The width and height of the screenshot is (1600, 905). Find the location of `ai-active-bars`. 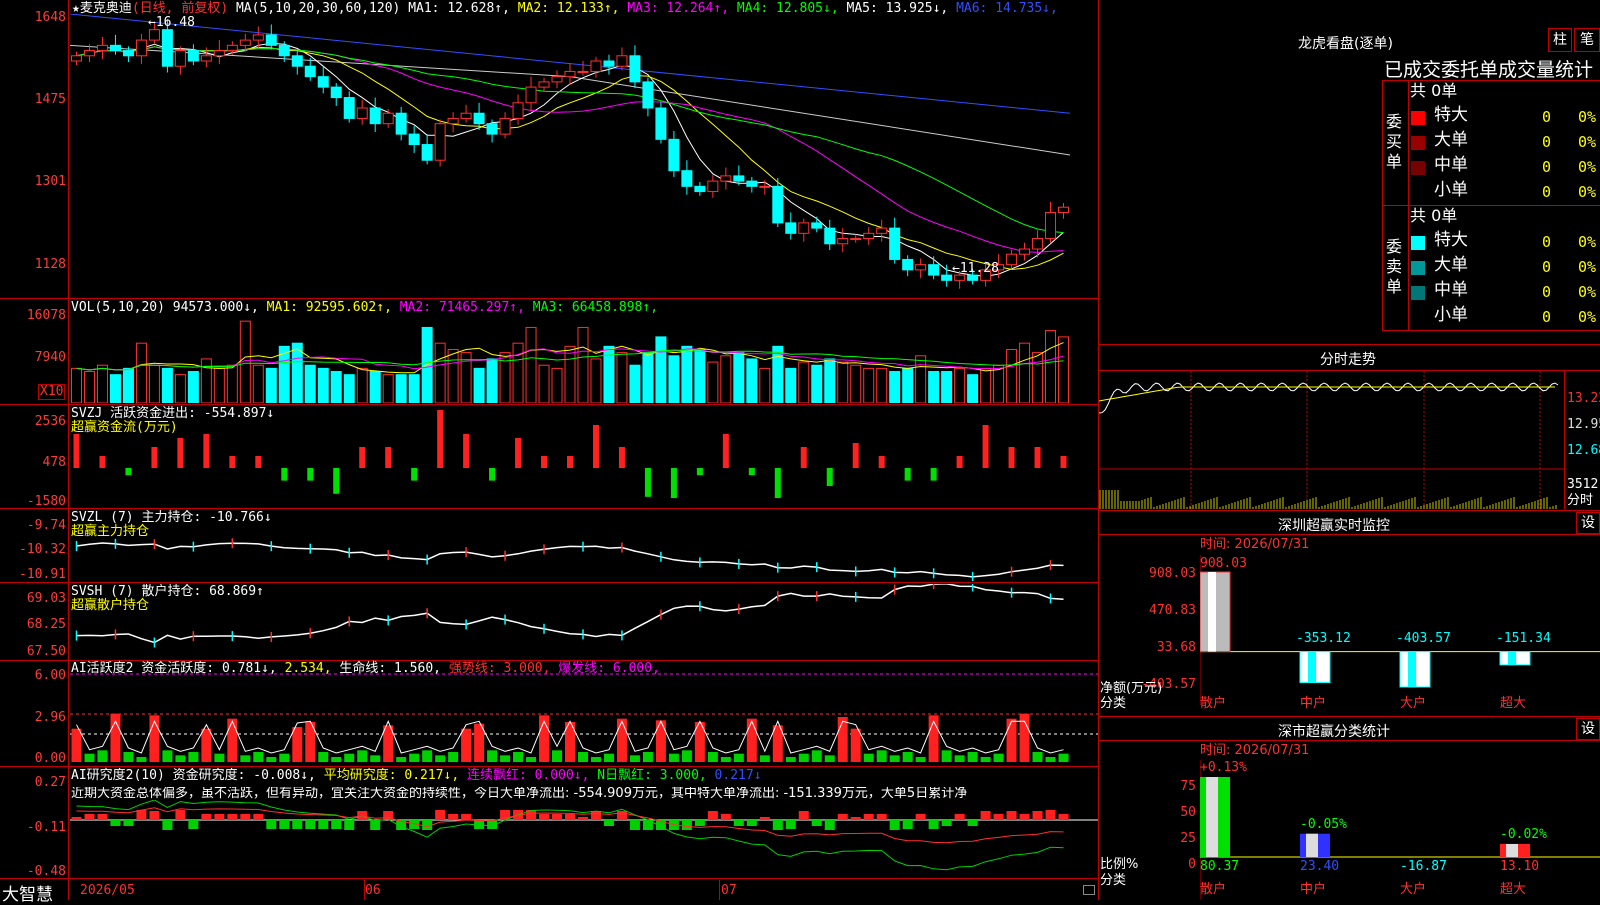

ai-active-bars is located at coordinates (584, 713).